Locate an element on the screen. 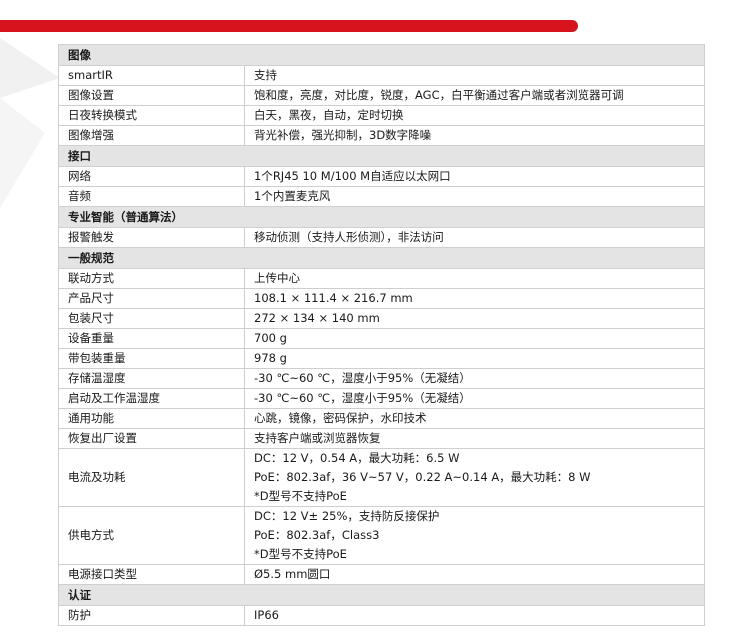 The height and width of the screenshot is (640, 750). spec-row: 电源接口类型 Ø5.5 mm圆口 is located at coordinates (381, 574).